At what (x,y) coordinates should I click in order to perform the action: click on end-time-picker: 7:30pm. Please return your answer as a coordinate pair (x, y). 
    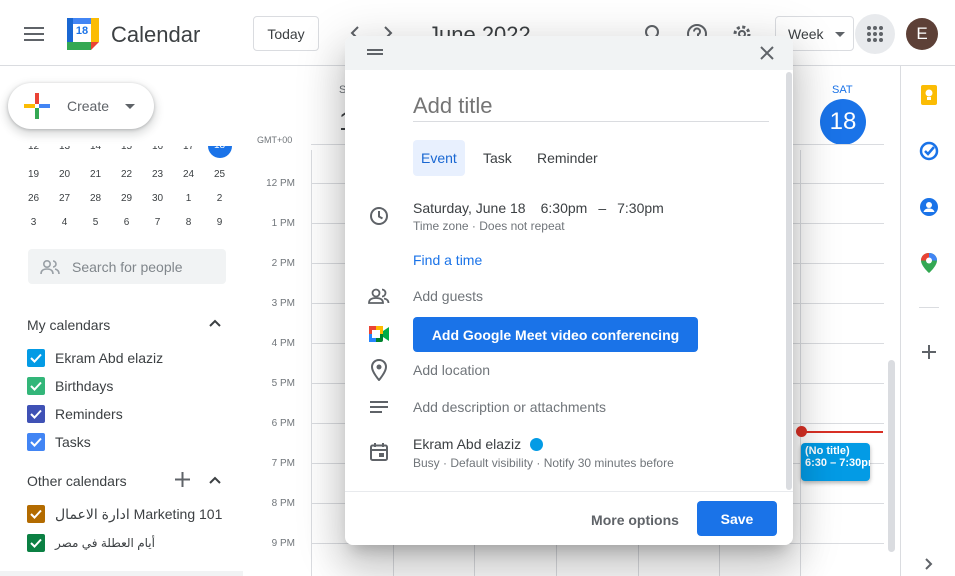
    Looking at the image, I should click on (640, 208).